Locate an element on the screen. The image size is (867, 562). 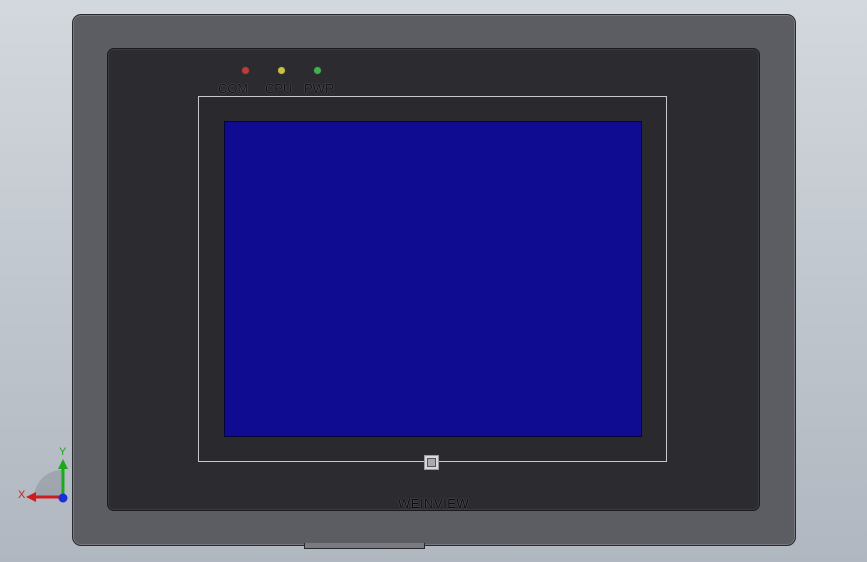
cpu-led-icon is located at coordinates (281, 70).